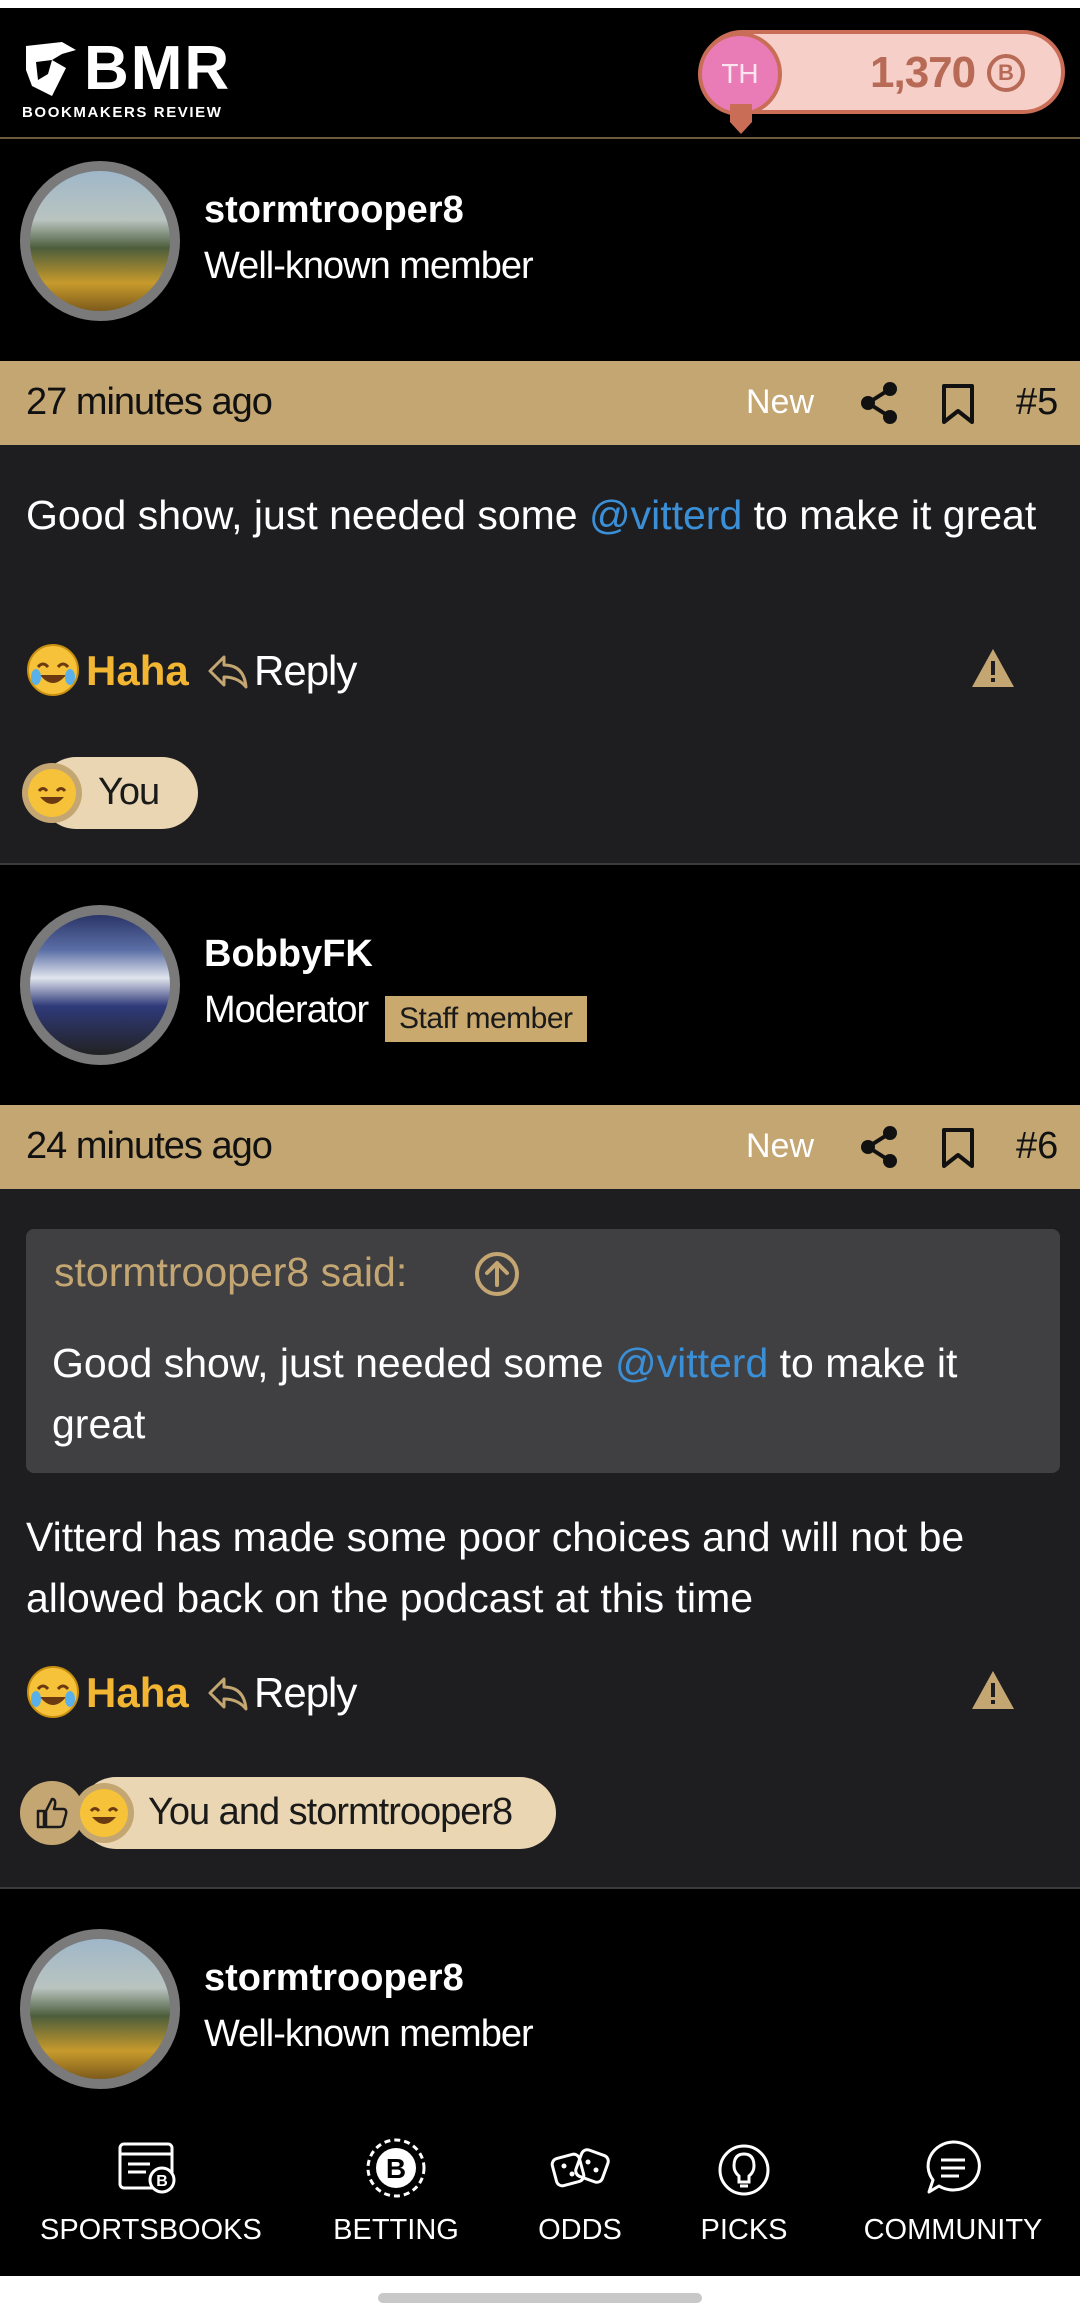 Image resolution: width=1080 pixels, height=2318 pixels. I want to click on nav-betting: B BETTING, so click(396, 2191).